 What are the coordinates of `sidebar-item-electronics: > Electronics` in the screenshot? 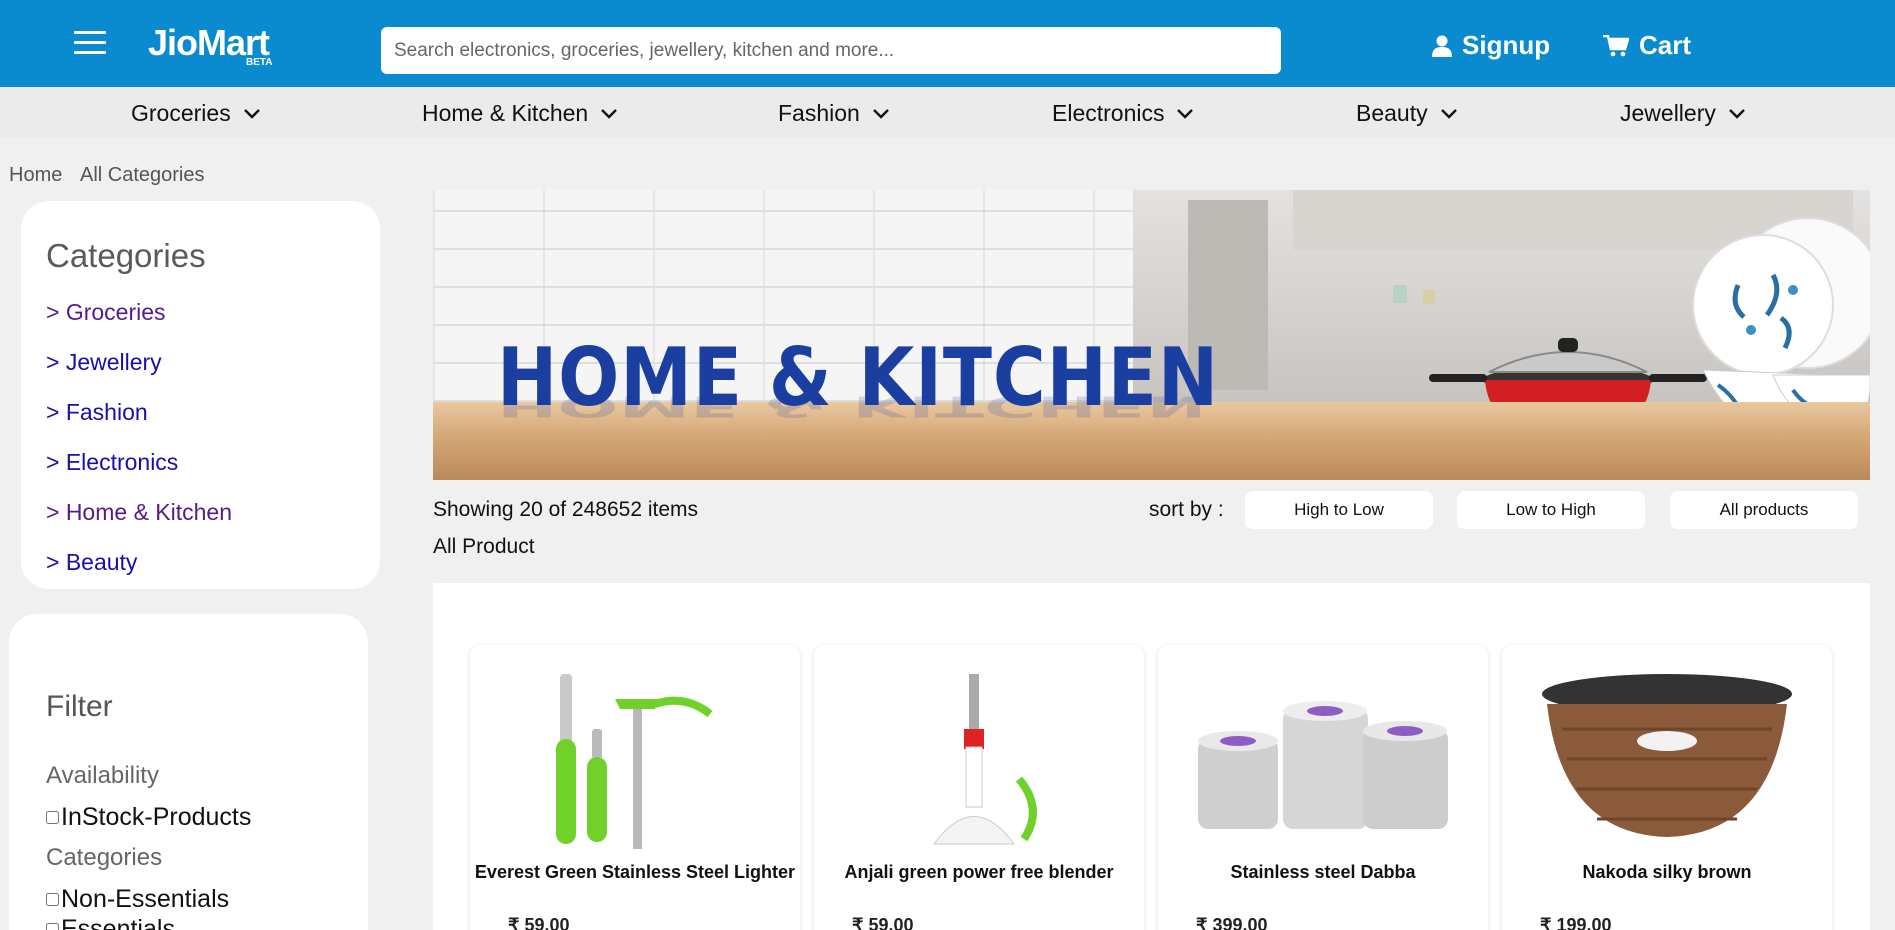 It's located at (112, 462).